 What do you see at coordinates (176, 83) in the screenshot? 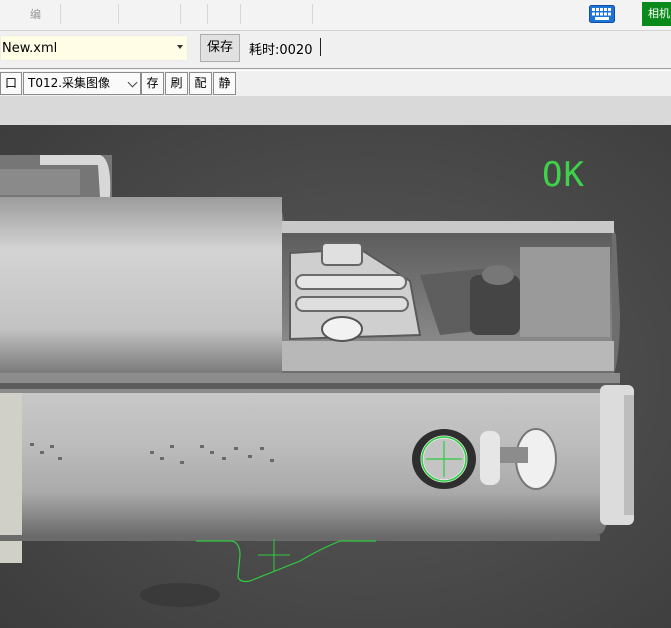
I see `refresh-button: 刷` at bounding box center [176, 83].